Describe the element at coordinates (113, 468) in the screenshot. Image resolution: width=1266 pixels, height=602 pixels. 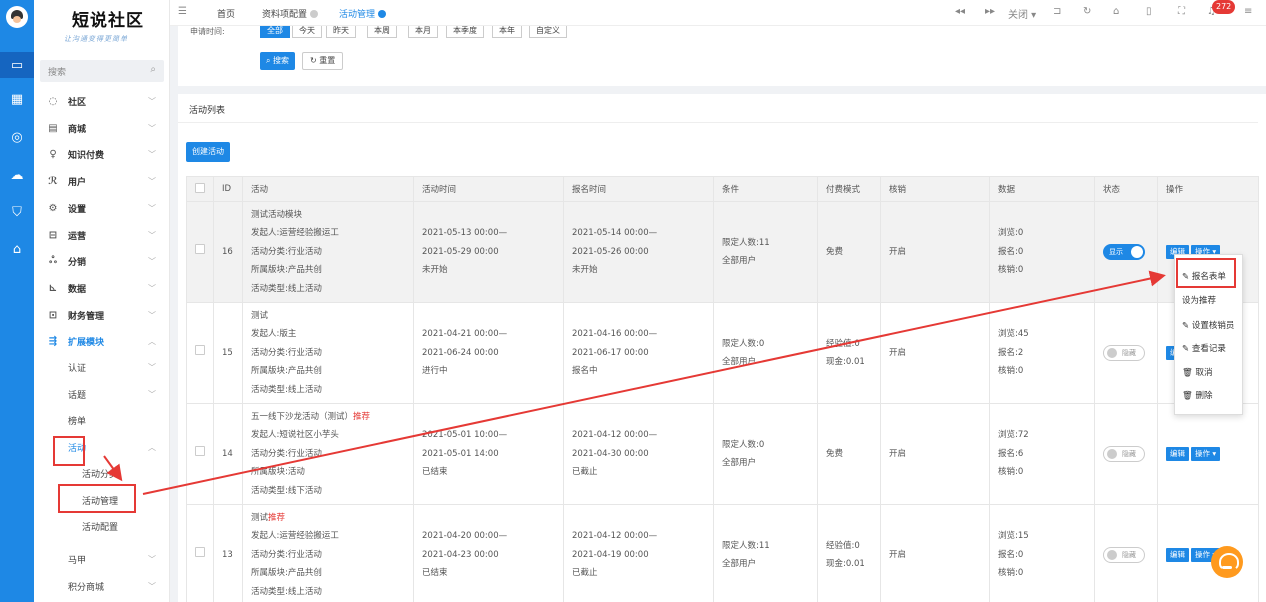
I see `arrow-to-activity-manage` at that location.